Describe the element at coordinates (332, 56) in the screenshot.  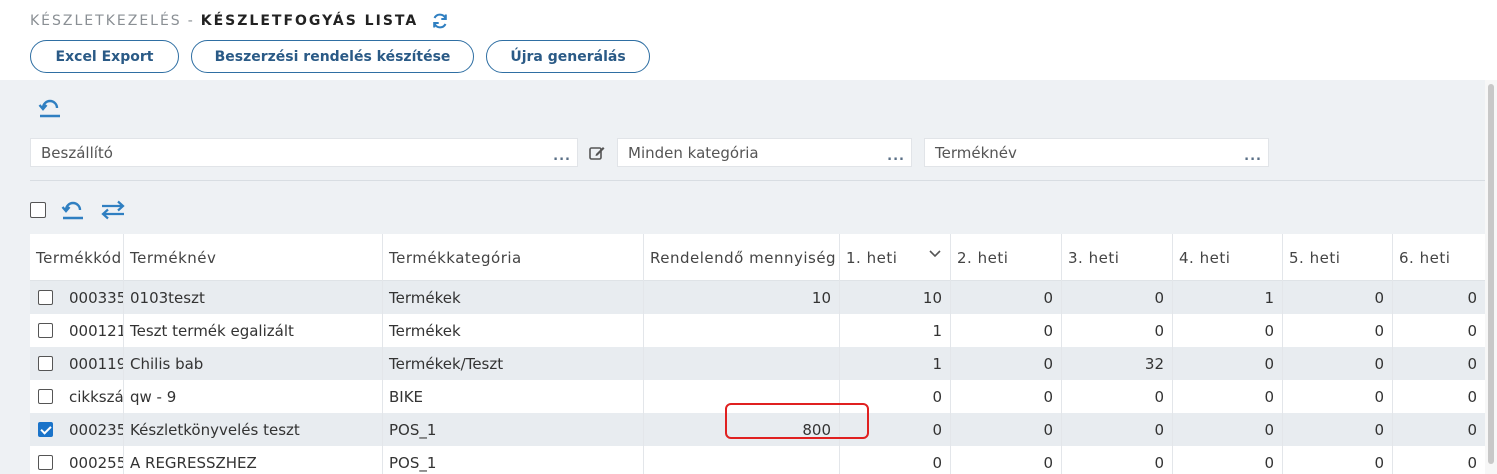
I see `purchase-order-button: Beszerzési rendelés készítése` at that location.